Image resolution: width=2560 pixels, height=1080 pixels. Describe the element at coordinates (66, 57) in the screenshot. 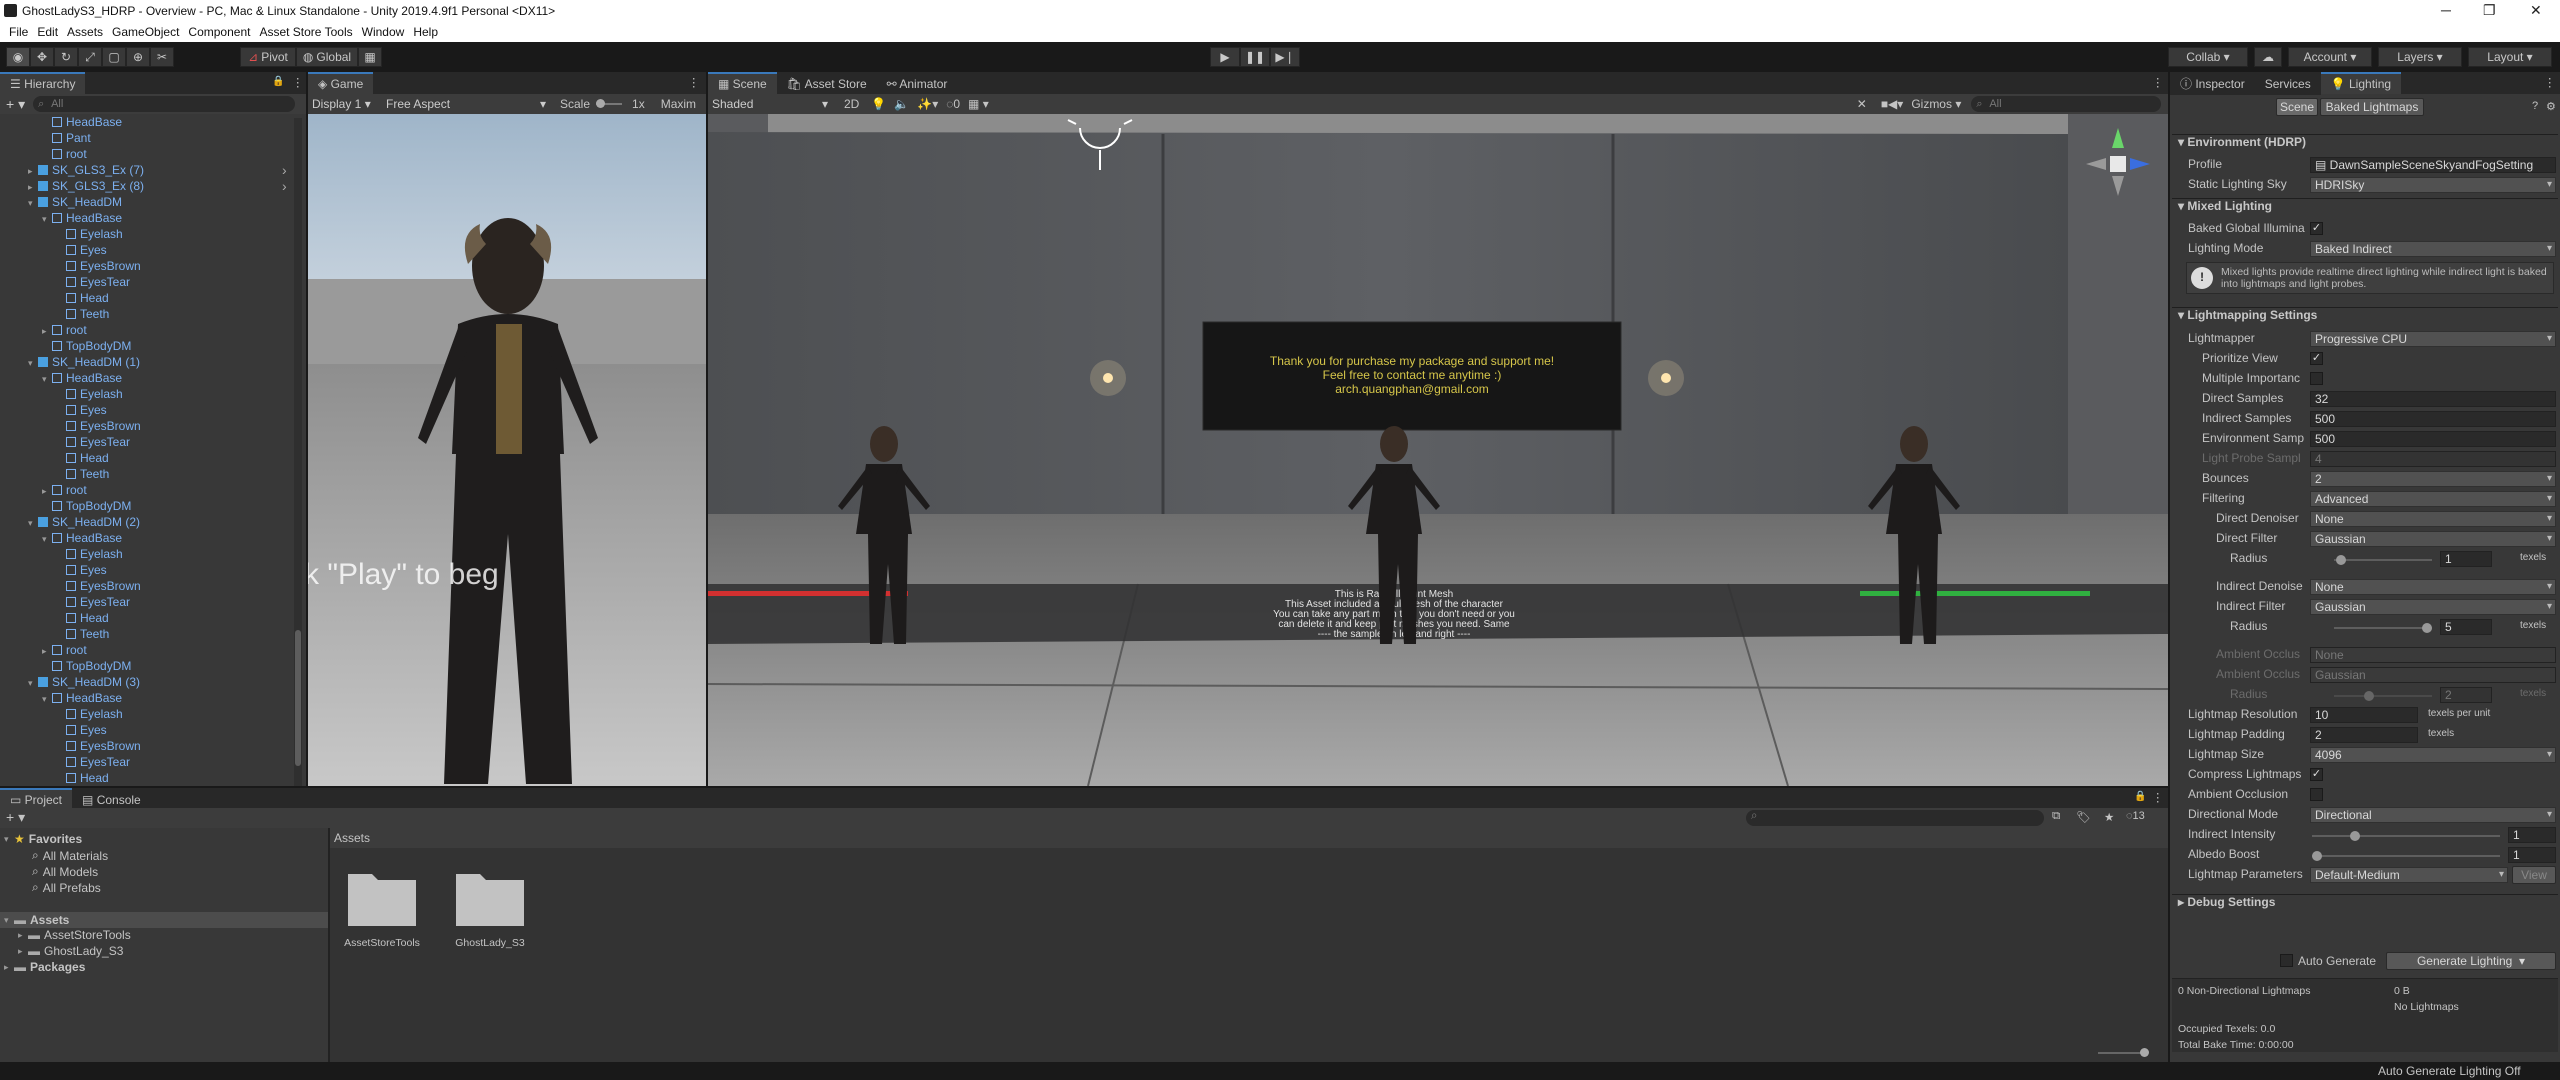

I see `rotate-tool-icon: ↻` at that location.